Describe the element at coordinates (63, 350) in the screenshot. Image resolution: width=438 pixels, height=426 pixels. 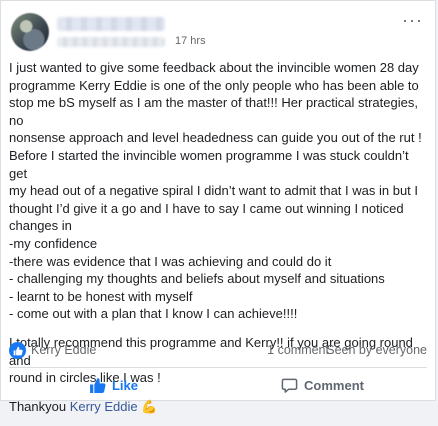
I see `reactor-name: Kerry Eddie` at that location.